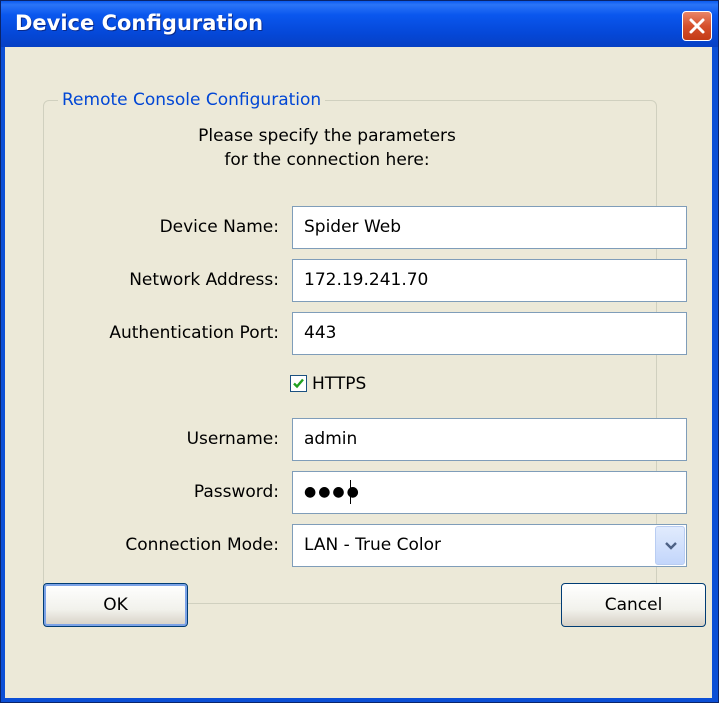  Describe the element at coordinates (339, 384) in the screenshot. I see `https-label: HTTPS` at that location.